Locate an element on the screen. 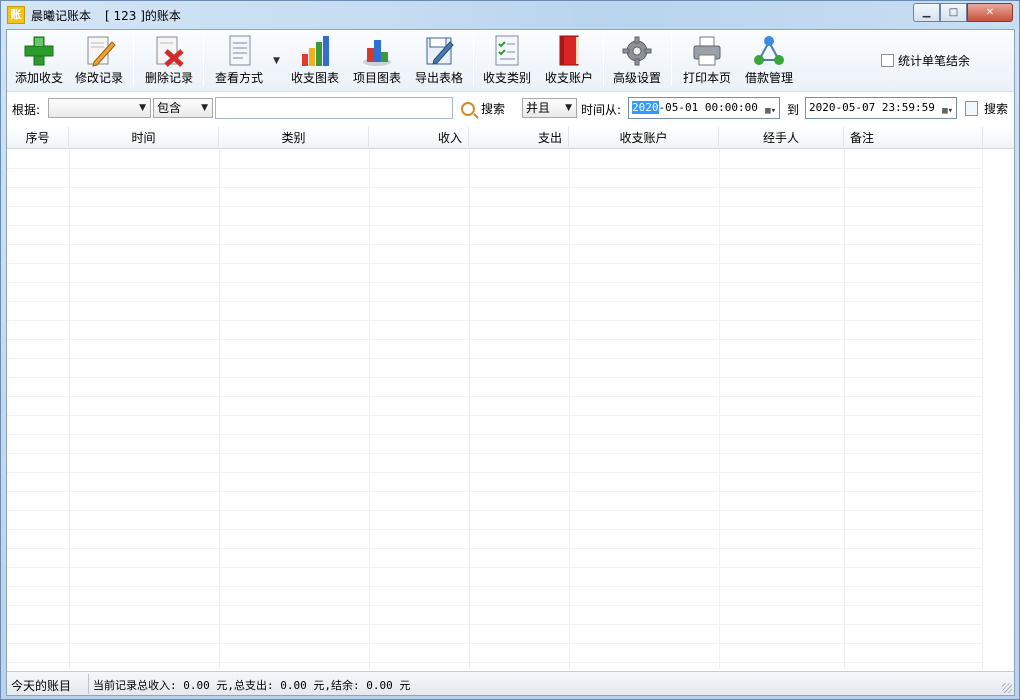 Image resolution: width=1020 pixels, height=700 pixels. category-button: 收支类别 is located at coordinates (507, 62).